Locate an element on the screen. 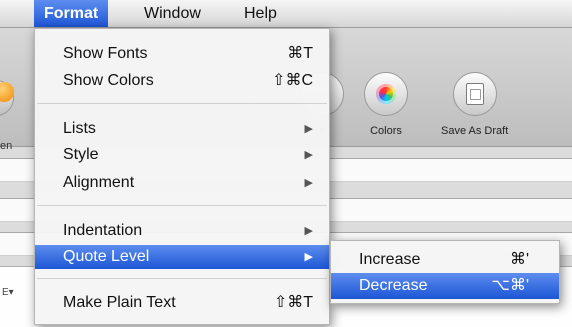 The image size is (572, 327). menu-item-alignment: Alignment ▶ is located at coordinates (182, 183).